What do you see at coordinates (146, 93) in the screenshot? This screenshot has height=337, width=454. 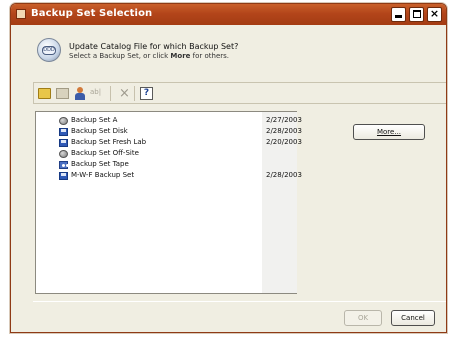 I see `help-icon: ?` at bounding box center [146, 93].